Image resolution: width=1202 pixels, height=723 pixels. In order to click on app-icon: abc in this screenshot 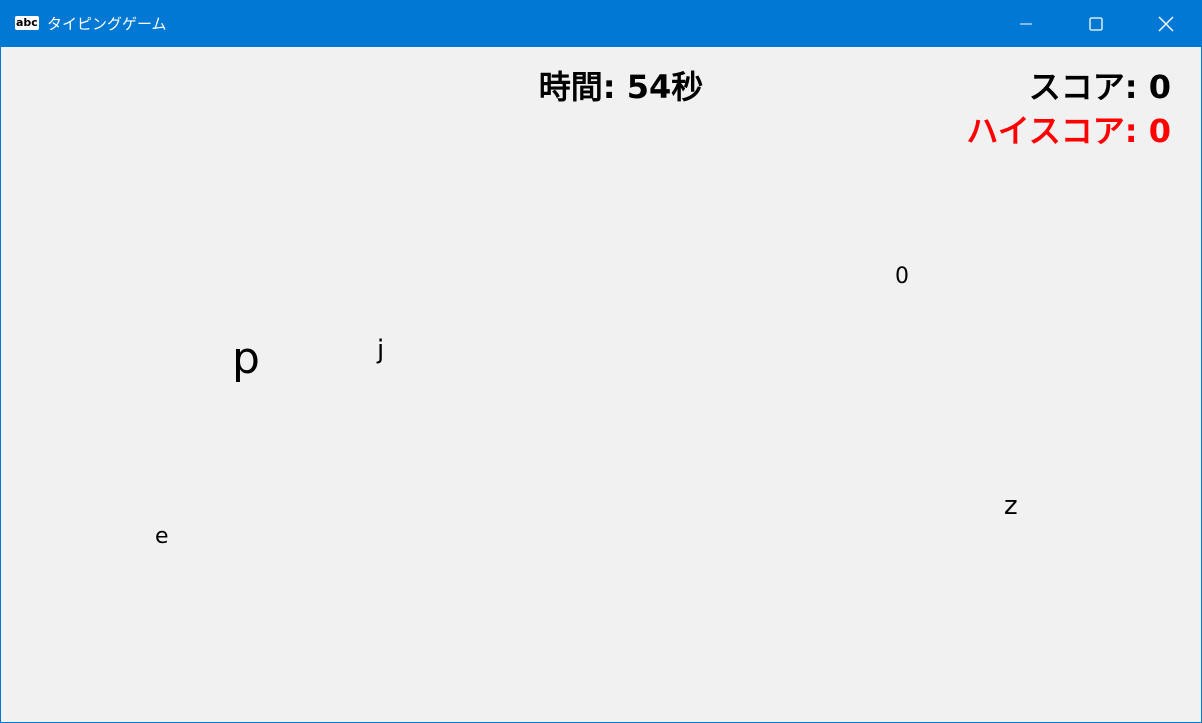, I will do `click(27, 23)`.